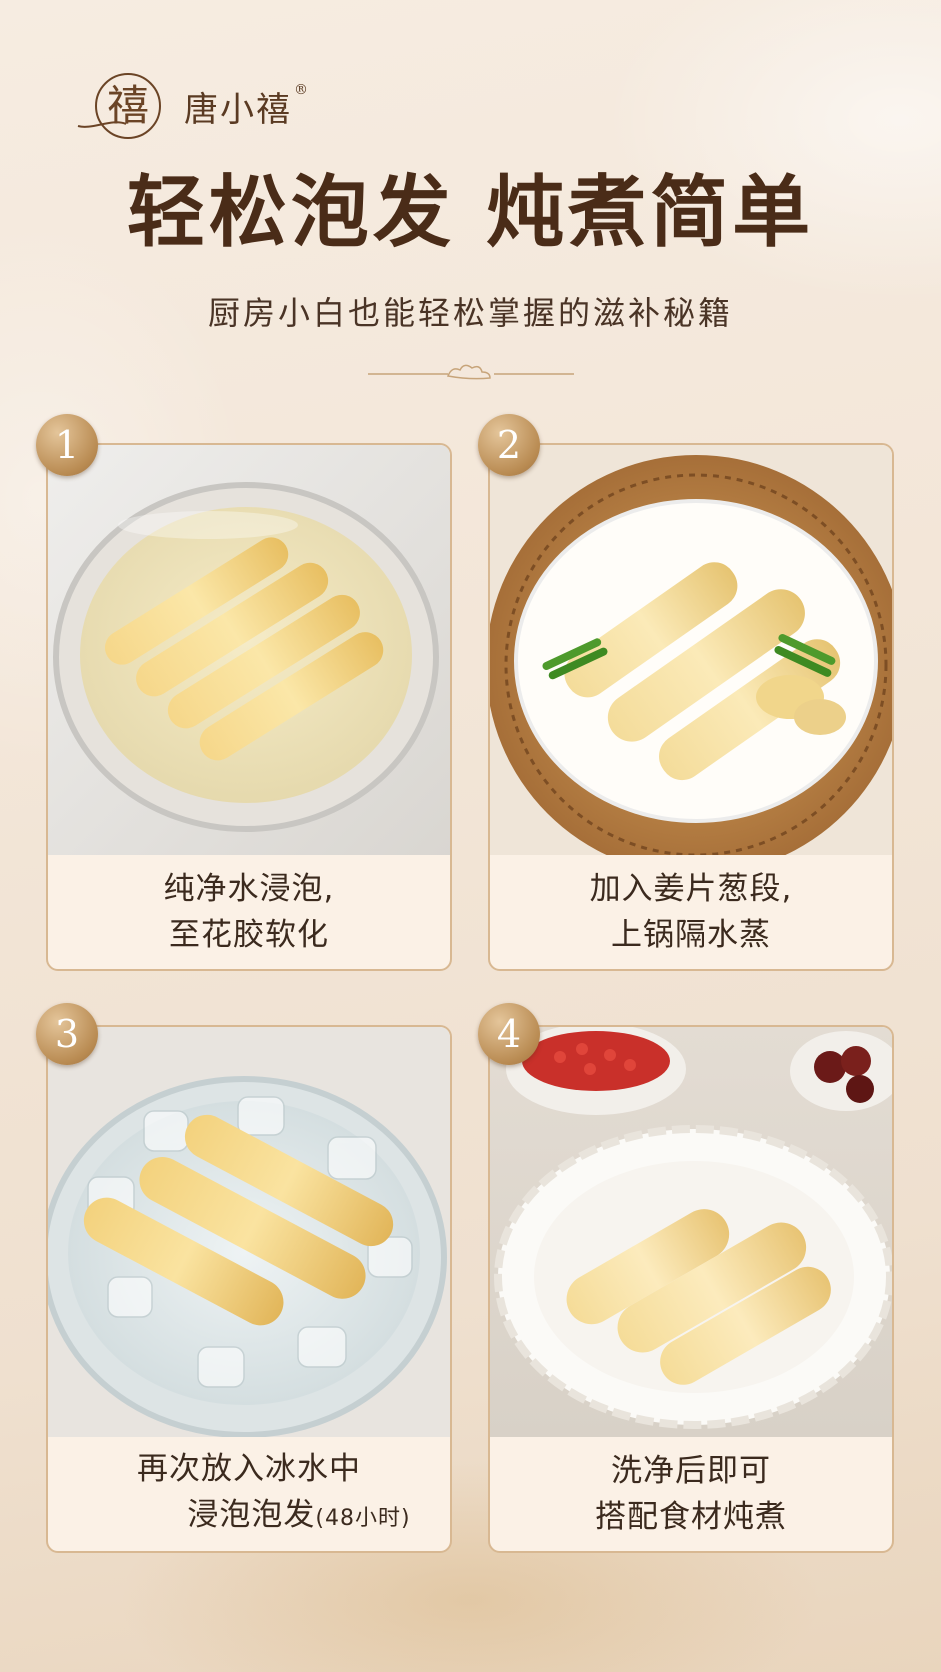 Image resolution: width=941 pixels, height=1672 pixels. I want to click on step-3-caption: 再次放入冰水中 浸泡泡发(48小时), so click(249, 1494).